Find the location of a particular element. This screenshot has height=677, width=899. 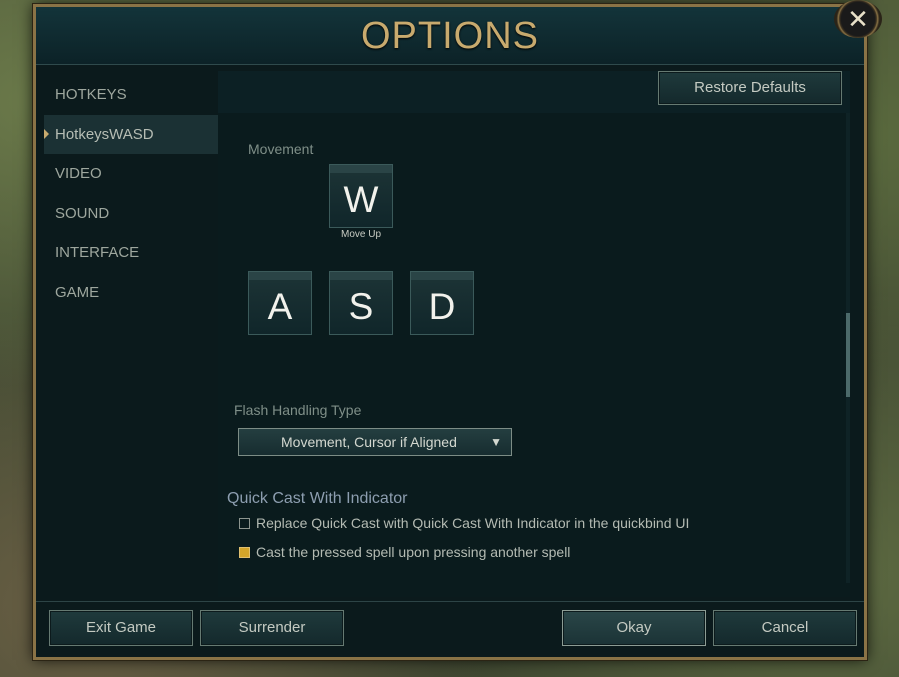

chevron-down-icon: ▼ is located at coordinates (496, 442).